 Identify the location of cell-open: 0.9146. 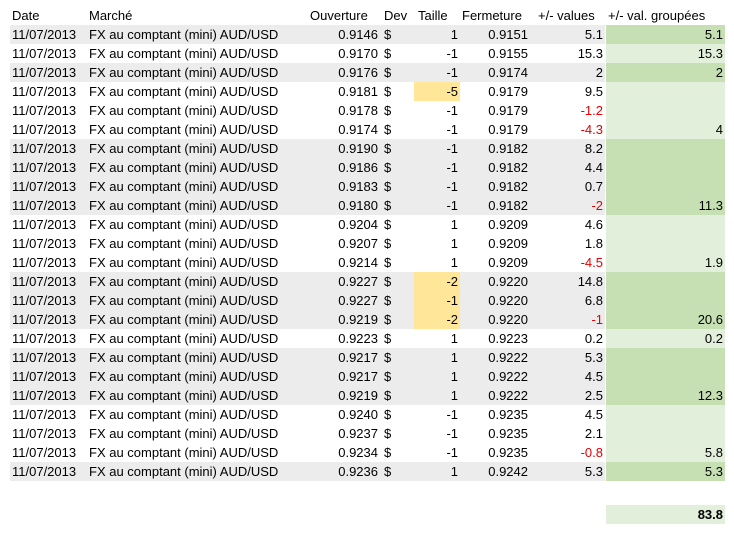
(344, 34).